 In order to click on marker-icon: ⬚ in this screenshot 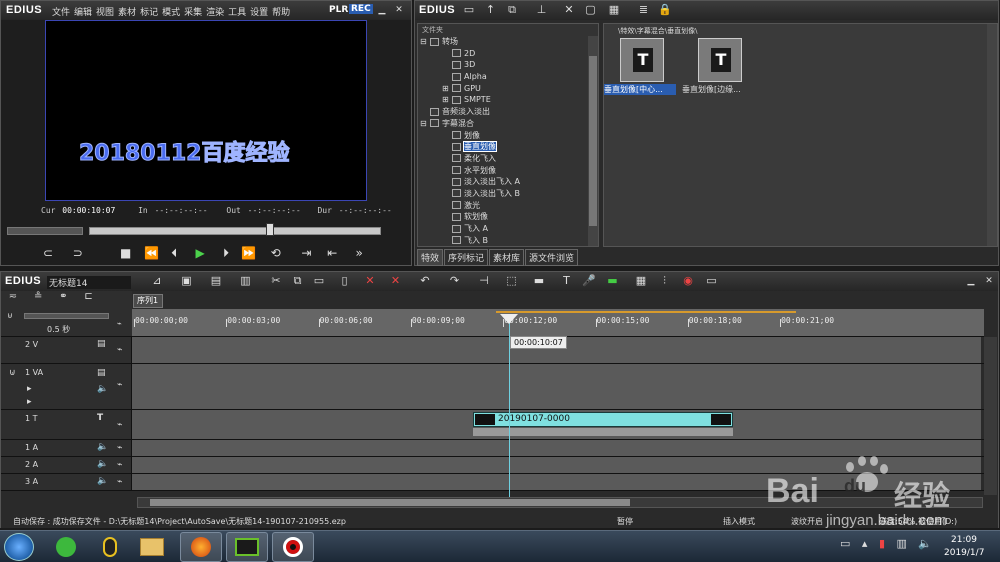, I will do `click(512, 280)`.